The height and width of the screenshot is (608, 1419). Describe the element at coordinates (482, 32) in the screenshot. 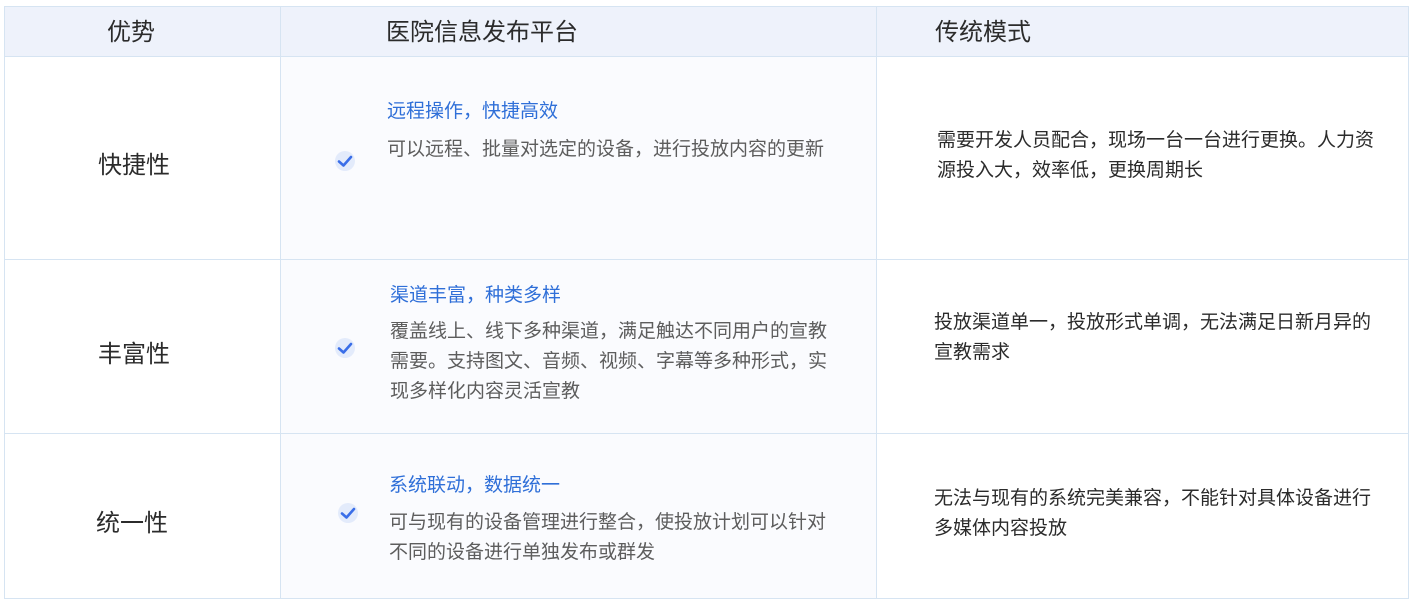

I see `header-platform: 医院信息发布平台` at that location.